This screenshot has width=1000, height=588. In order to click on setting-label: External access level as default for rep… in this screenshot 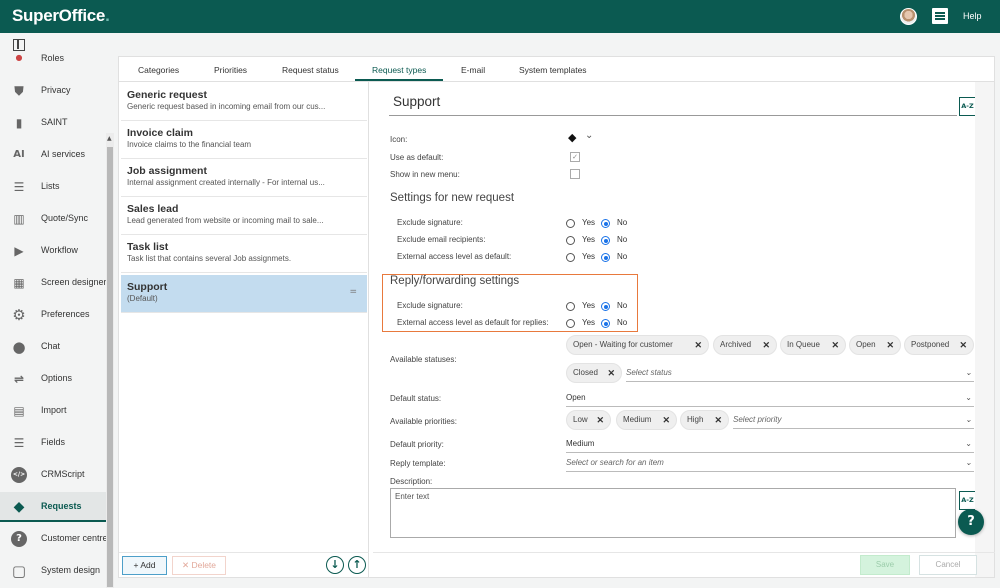, I will do `click(473, 322)`.